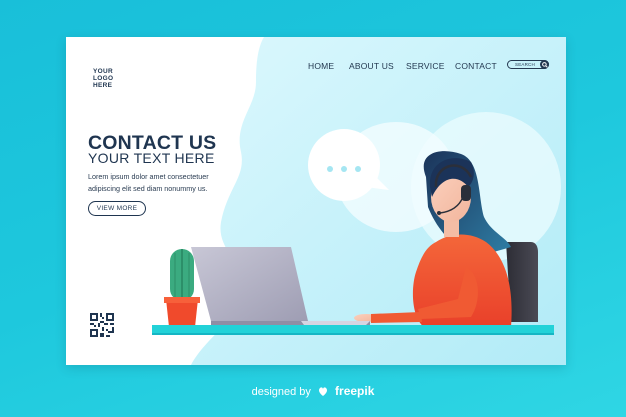 Image resolution: width=626 pixels, height=417 pixels. What do you see at coordinates (182, 288) in the screenshot?
I see `cactus-plant` at bounding box center [182, 288].